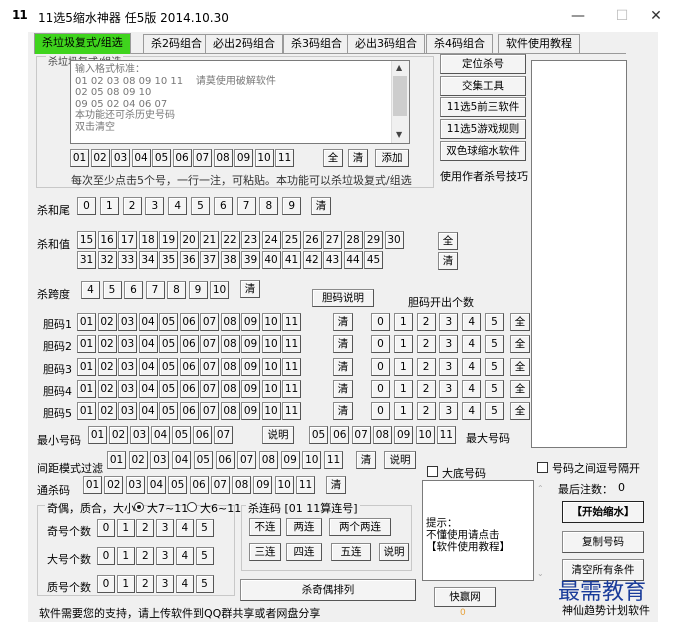 The width and height of the screenshot is (678, 622). I want to click on through-number-button: 04, so click(156, 485).